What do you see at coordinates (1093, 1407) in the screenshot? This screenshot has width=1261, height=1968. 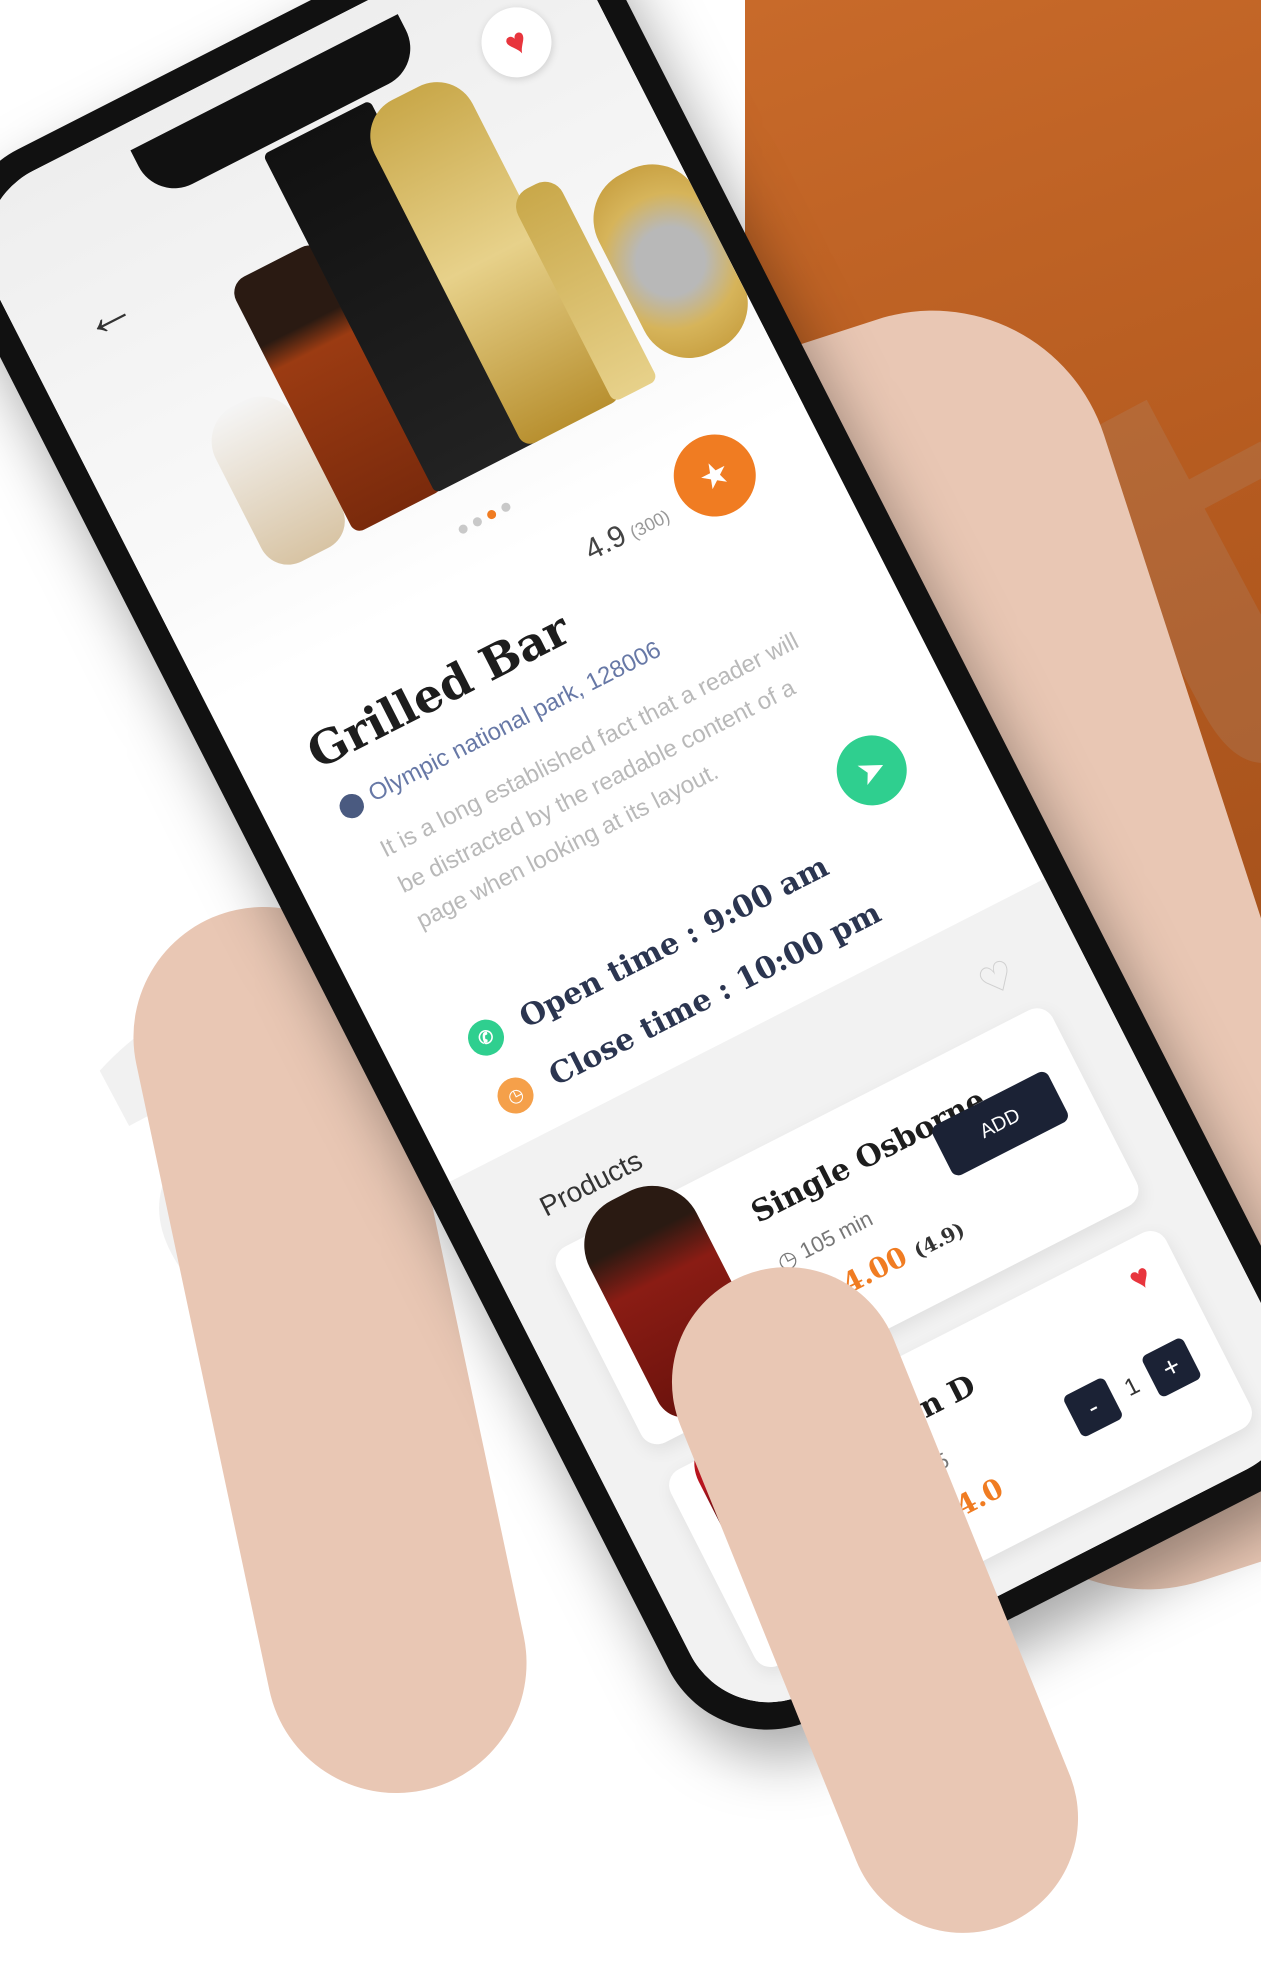 I see `decrement-button: -` at bounding box center [1093, 1407].